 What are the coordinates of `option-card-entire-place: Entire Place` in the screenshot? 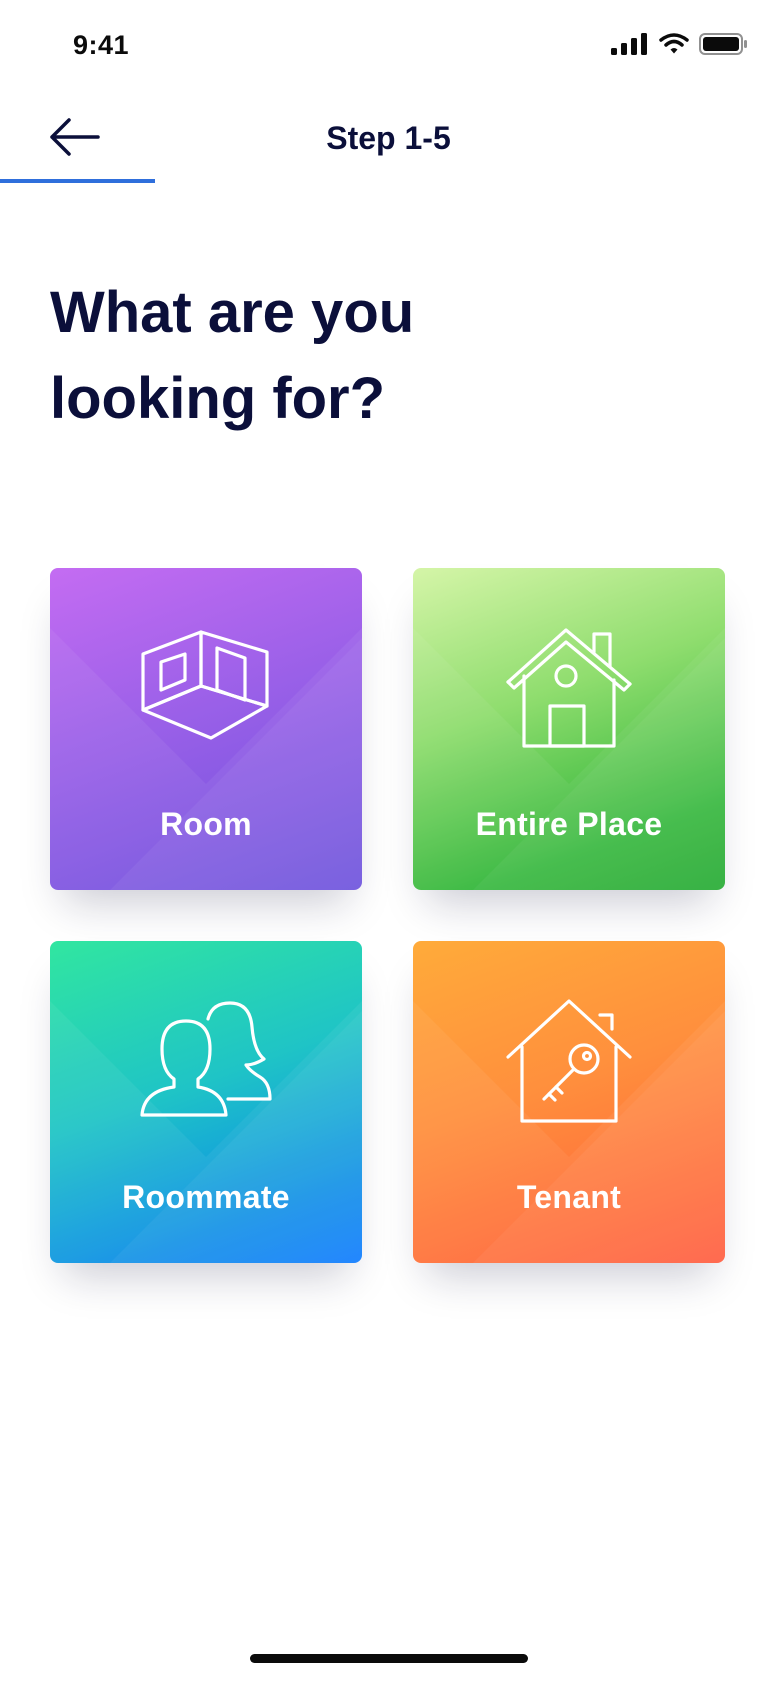 It's located at (569, 729).